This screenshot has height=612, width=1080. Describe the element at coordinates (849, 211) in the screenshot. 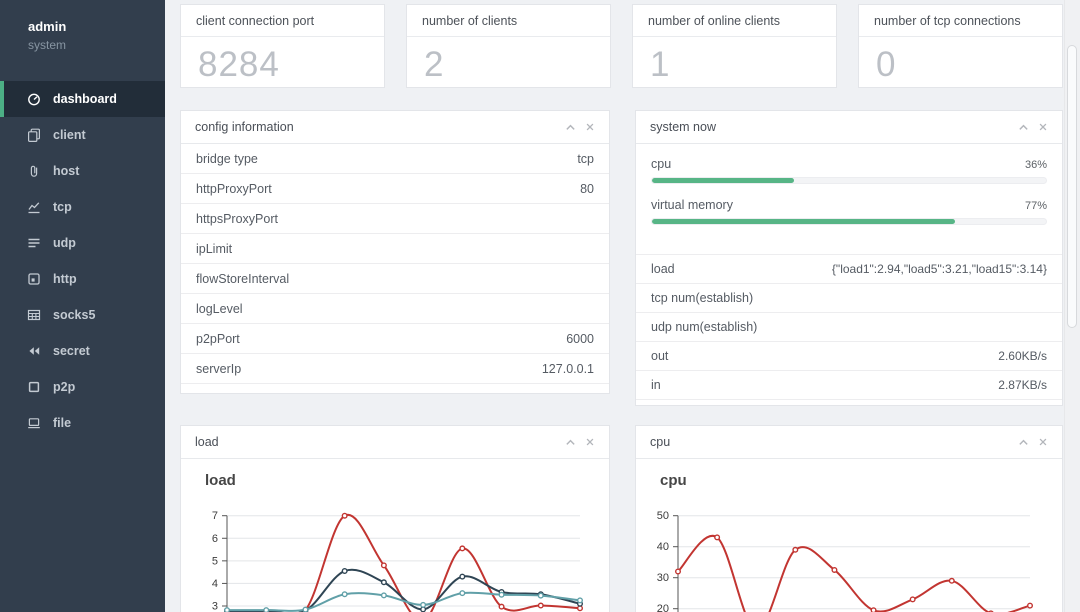

I see `virtual-memory-gauge: virtual memory 77%` at that location.